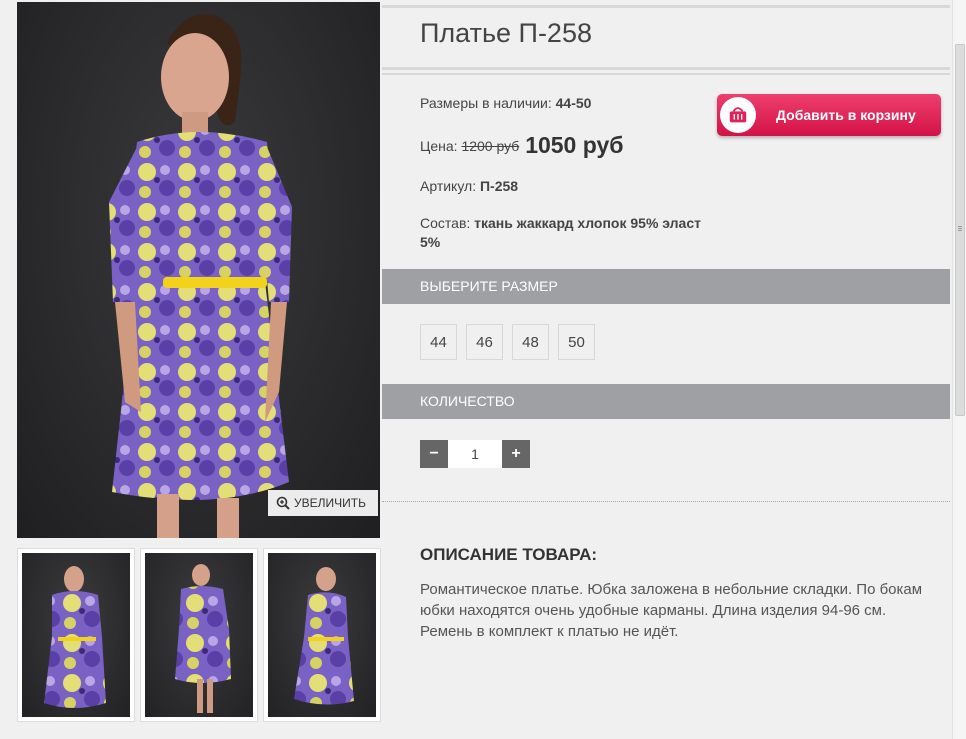 This screenshot has width=966, height=739. I want to click on page-scrollbar, so click(959, 369).